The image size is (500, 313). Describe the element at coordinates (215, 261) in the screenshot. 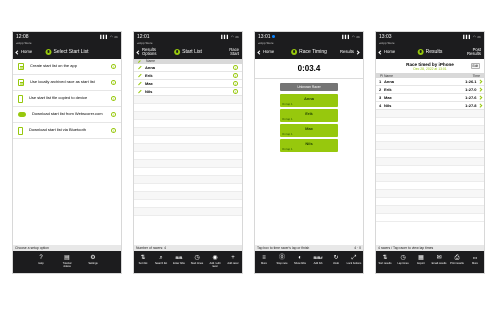

I see `toolbar-edit-racer-button: ◉ Add / edit racer` at that location.